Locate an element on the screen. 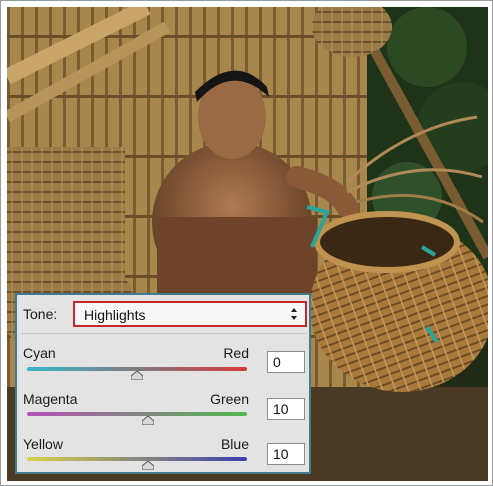  cyan-red-value-input: 0 is located at coordinates (286, 362).